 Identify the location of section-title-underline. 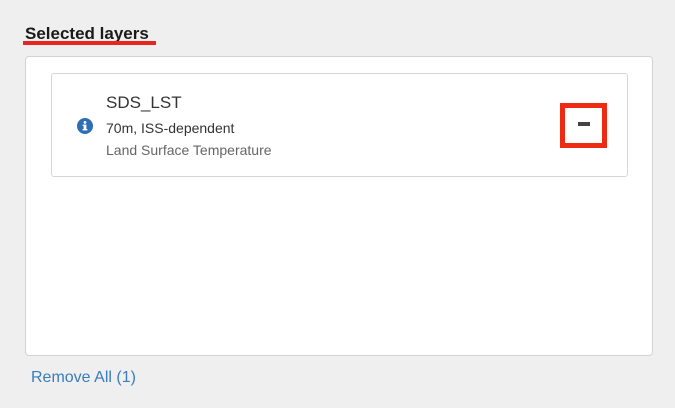
(89, 43).